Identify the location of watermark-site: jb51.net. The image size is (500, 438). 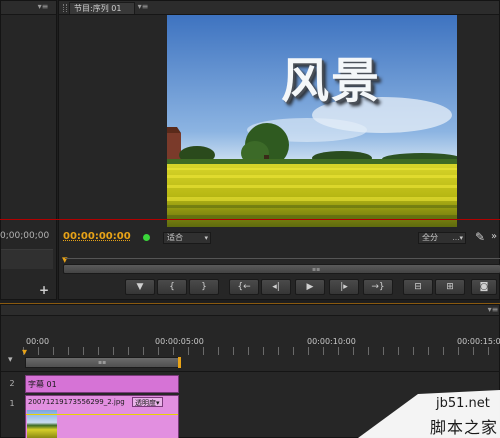
(463, 403).